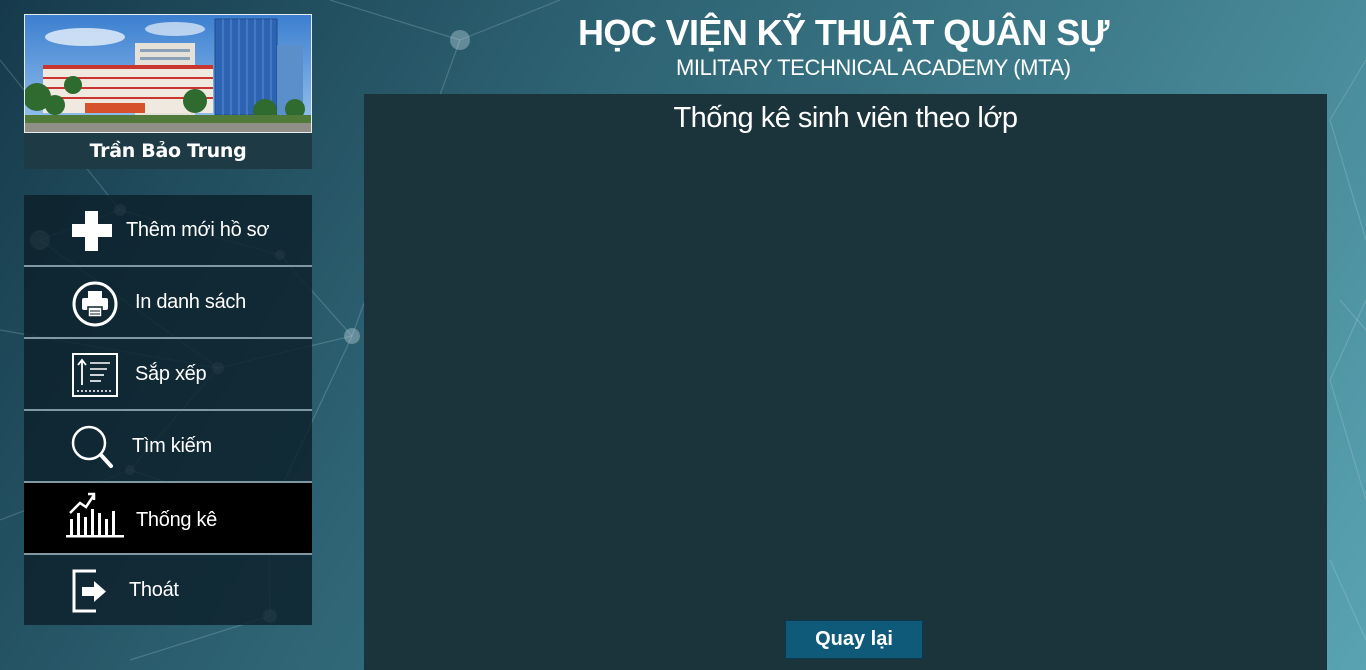  I want to click on exit-icon, so click(90, 592).